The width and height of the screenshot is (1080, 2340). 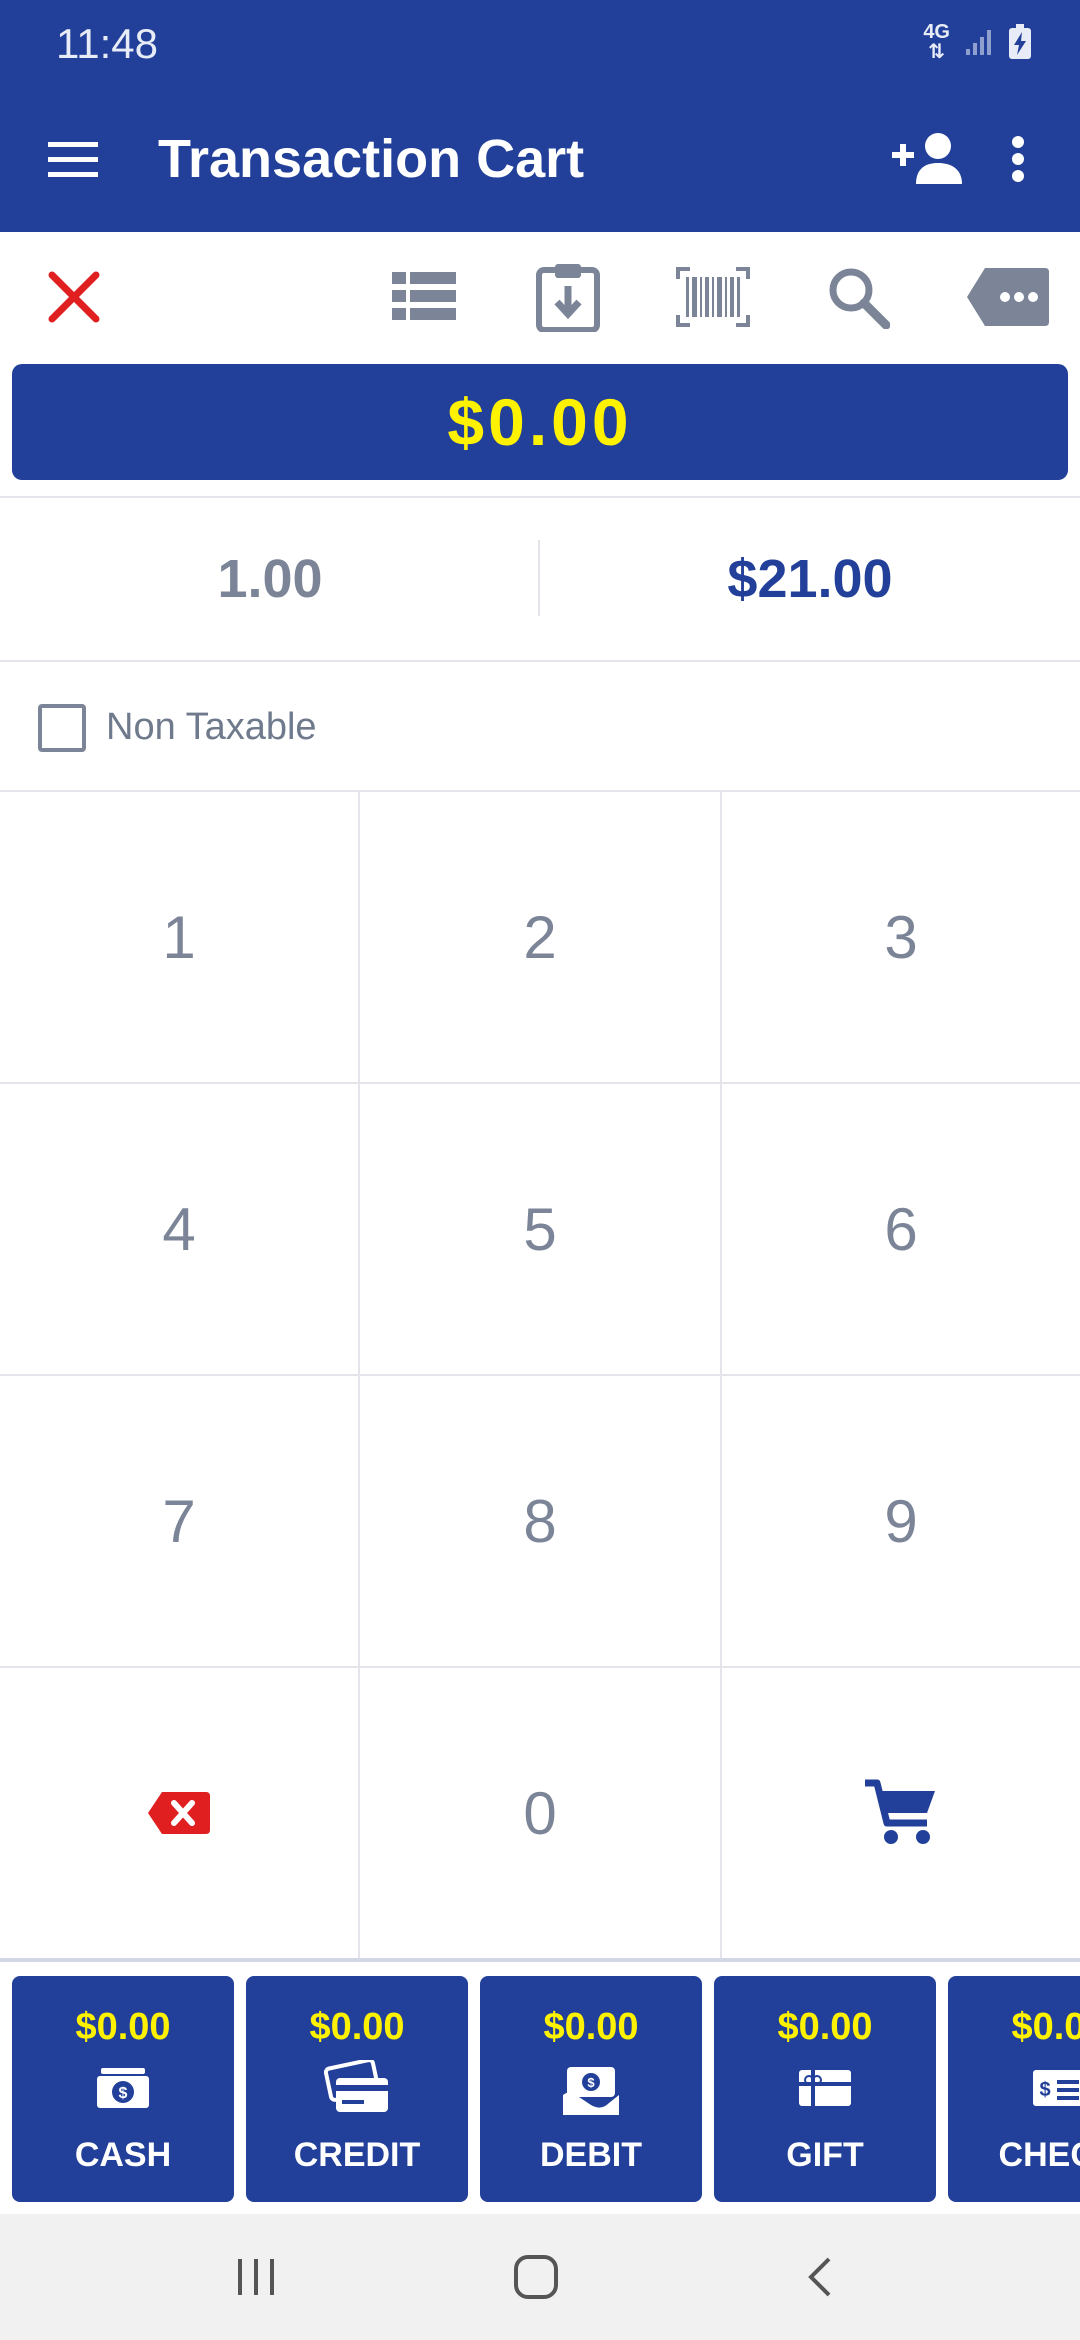 I want to click on cart-toolbar, so click(x=540, y=297).